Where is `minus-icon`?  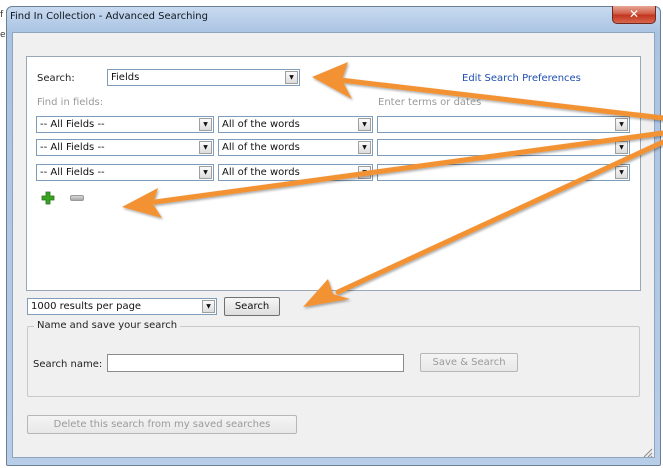
minus-icon is located at coordinates (77, 198).